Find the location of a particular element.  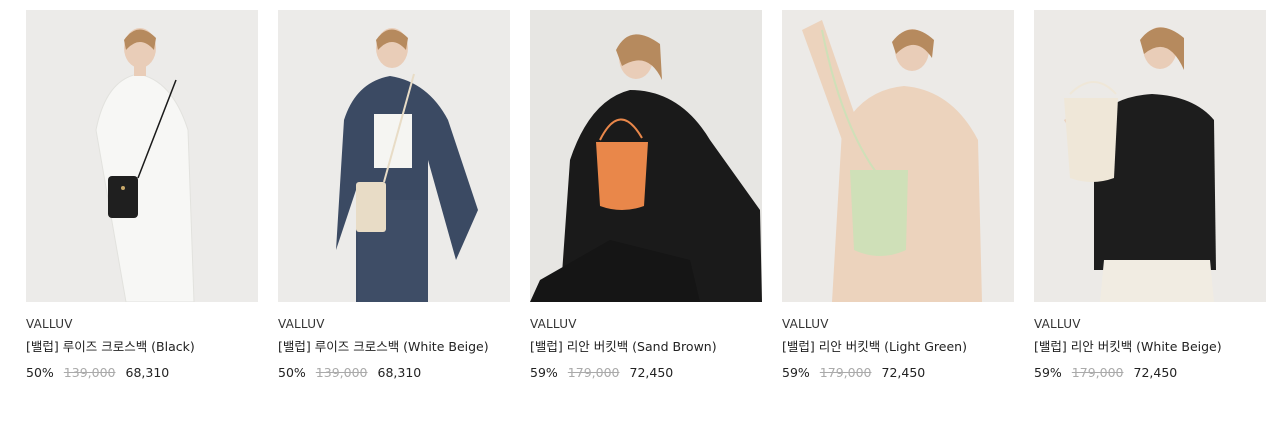

product-name: [밸럽] 리안 버킷백 (Sand Brown) is located at coordinates (646, 346).